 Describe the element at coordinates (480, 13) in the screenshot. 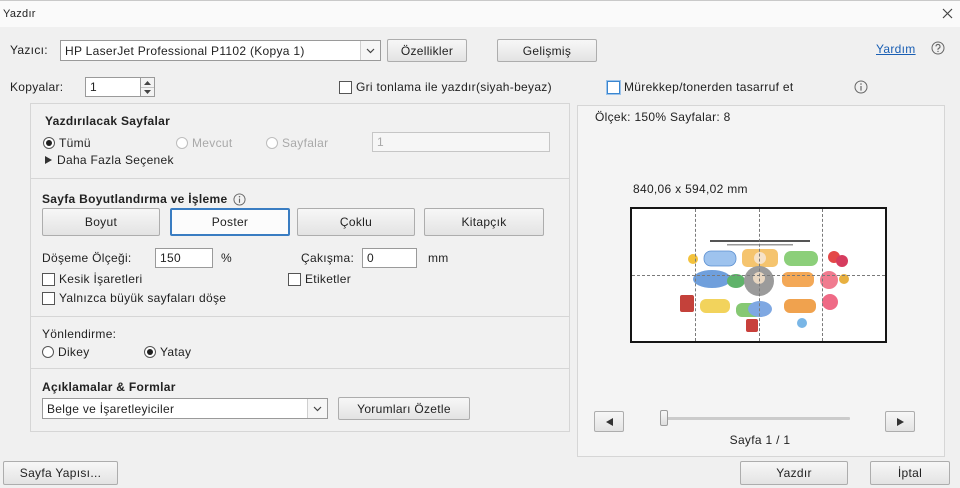

I see `title-bar: Yazdır` at that location.